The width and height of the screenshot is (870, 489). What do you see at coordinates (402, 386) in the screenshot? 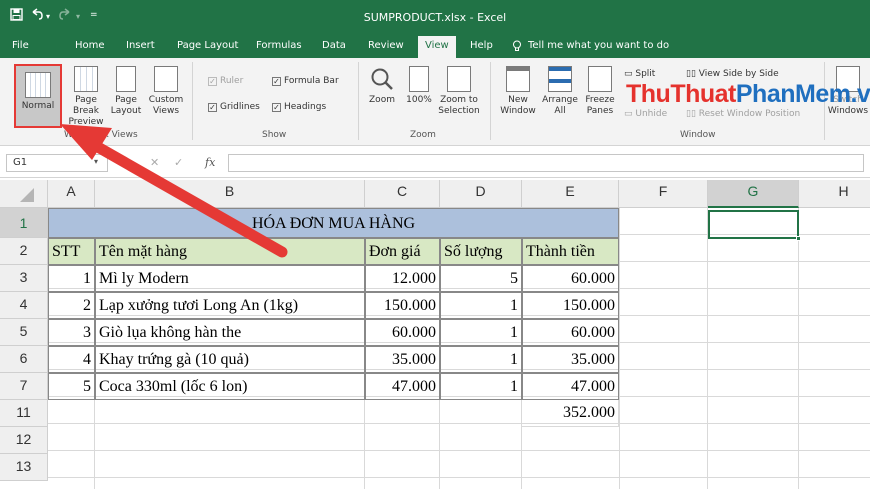
I see `cell-unit-price: 47.000` at bounding box center [402, 386].